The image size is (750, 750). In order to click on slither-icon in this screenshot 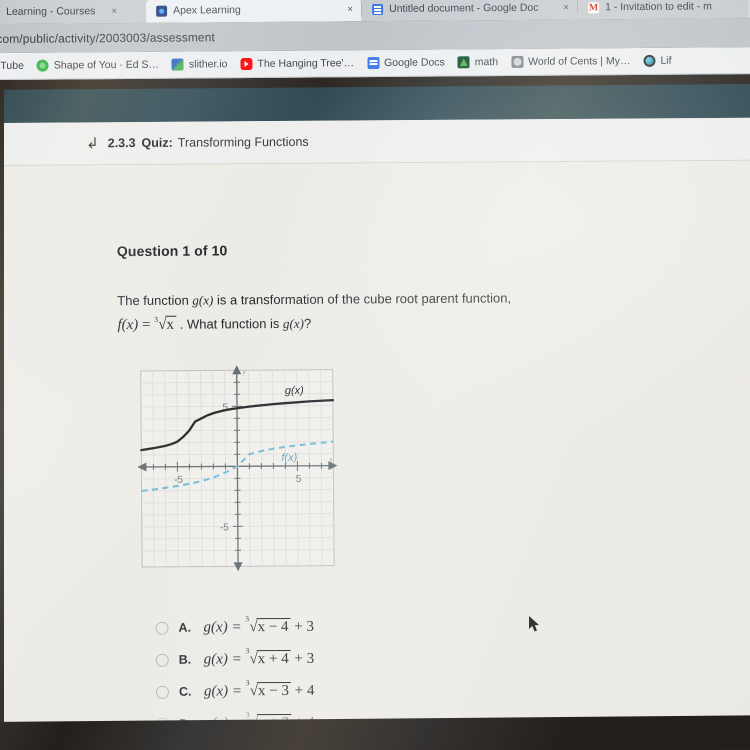, I will do `click(178, 64)`.